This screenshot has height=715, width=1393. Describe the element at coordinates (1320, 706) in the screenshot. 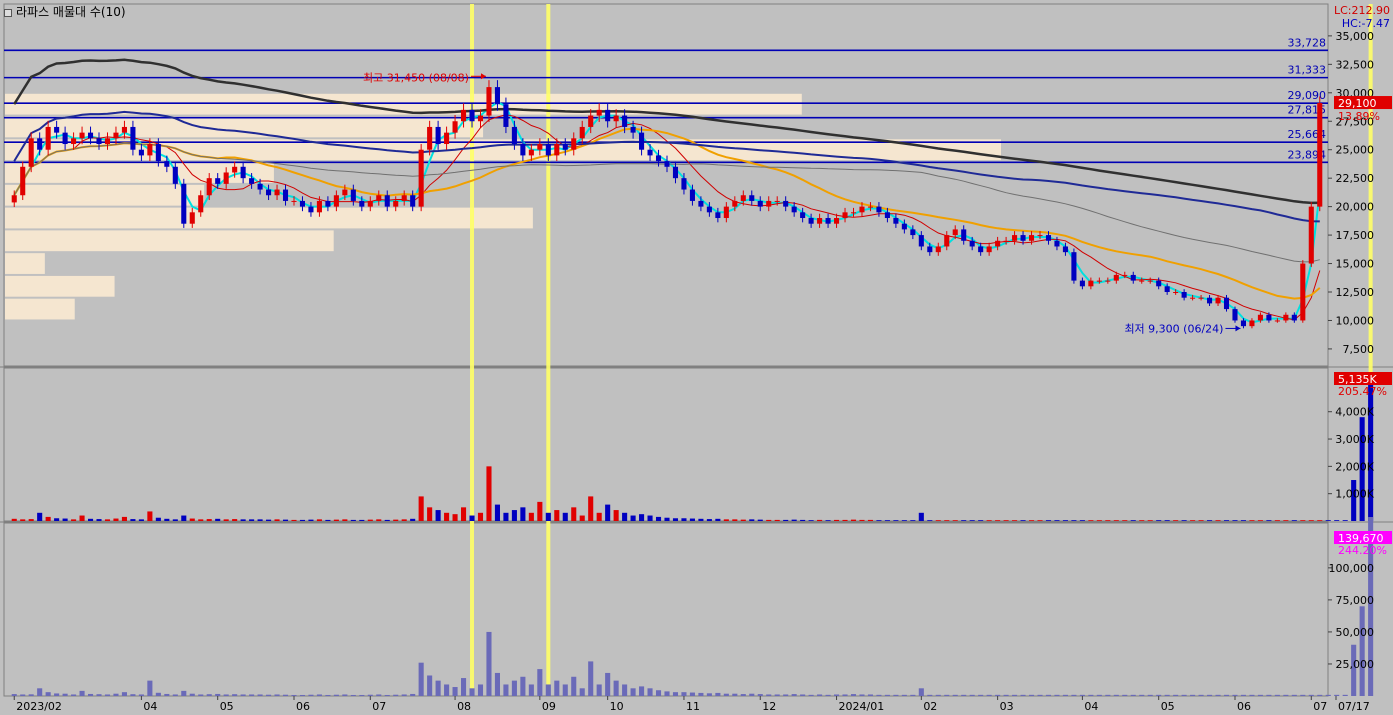

I see `x-tick-label: 07` at that location.